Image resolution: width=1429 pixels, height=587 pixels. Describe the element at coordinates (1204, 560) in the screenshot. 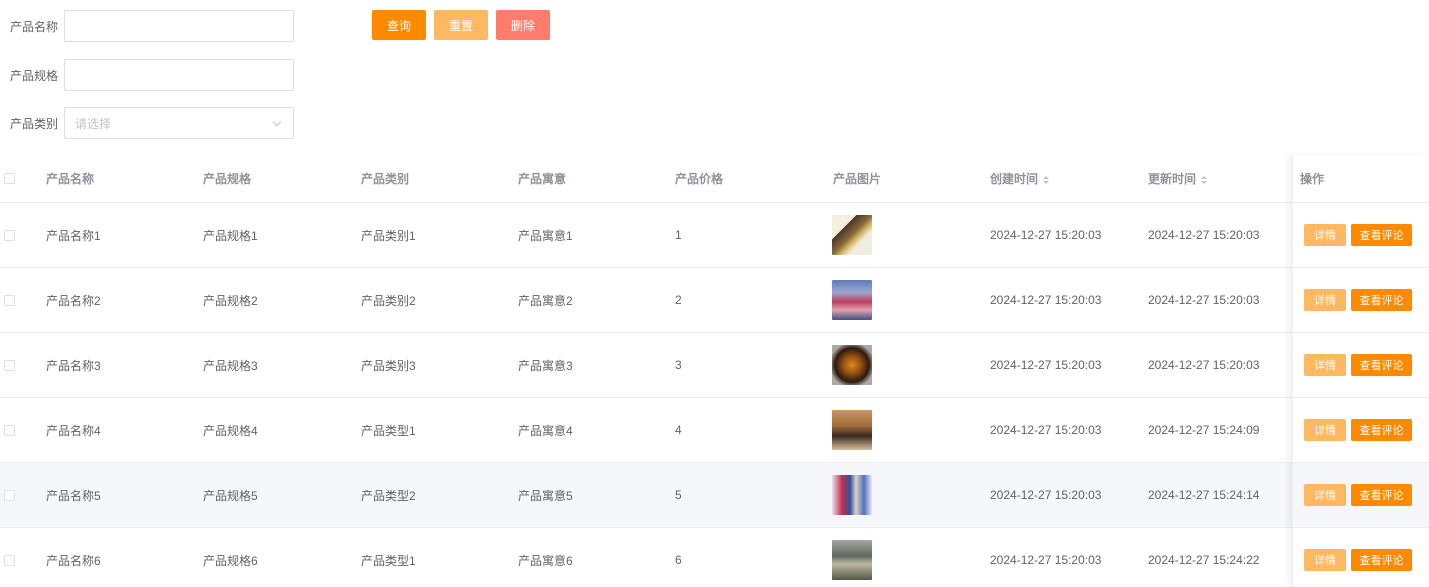

I see `cell-updated: 2024-12-27 15:24:22` at that location.